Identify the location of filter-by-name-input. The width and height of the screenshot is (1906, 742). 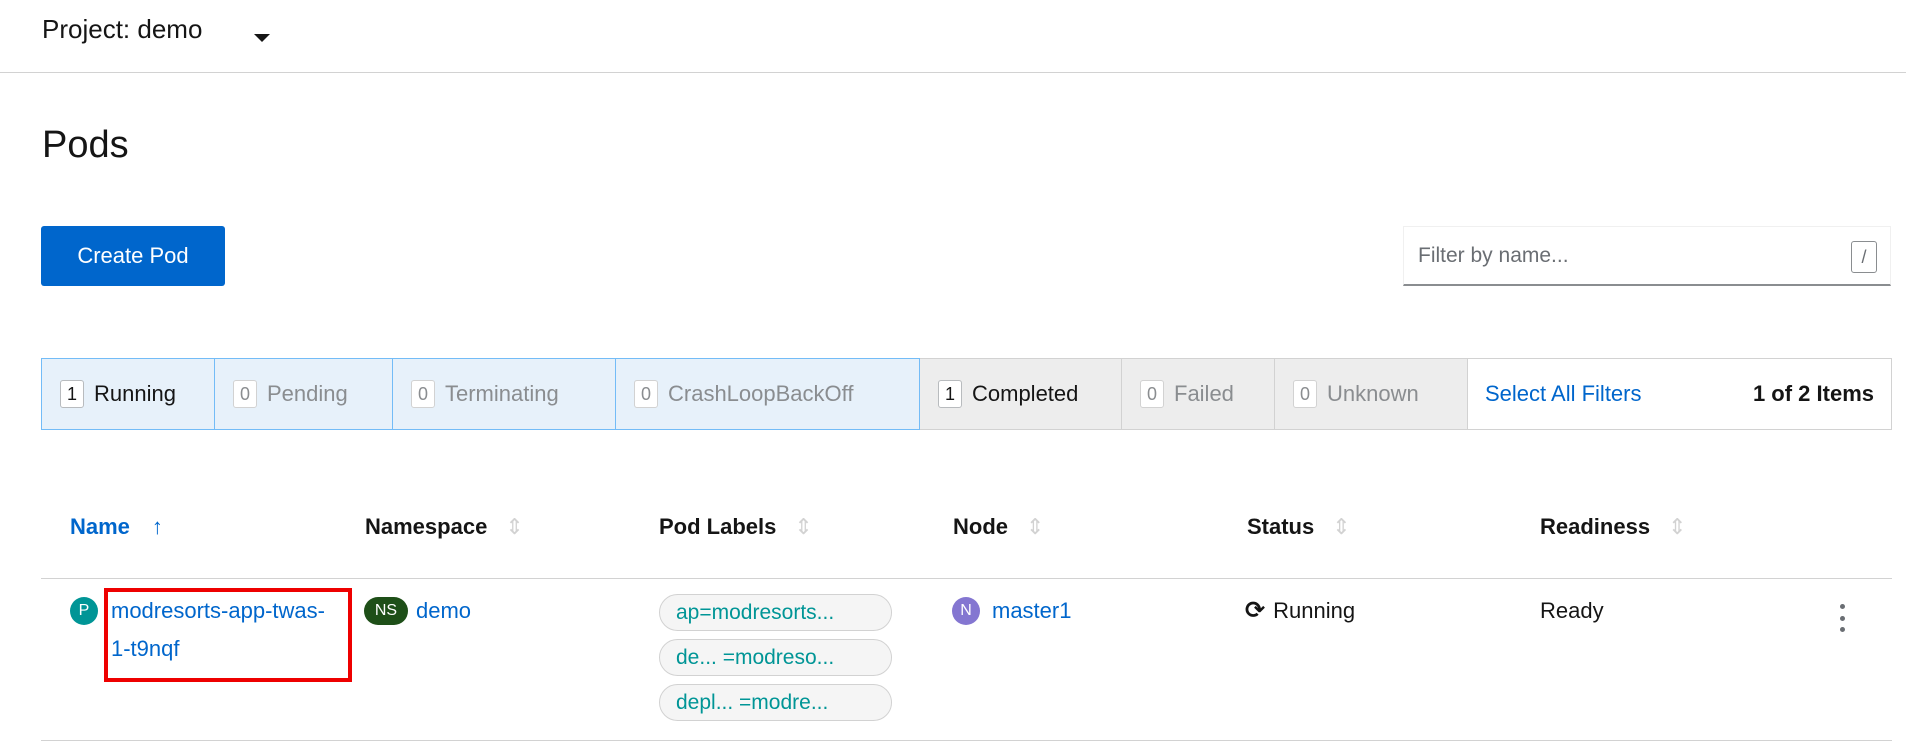
(1618, 256).